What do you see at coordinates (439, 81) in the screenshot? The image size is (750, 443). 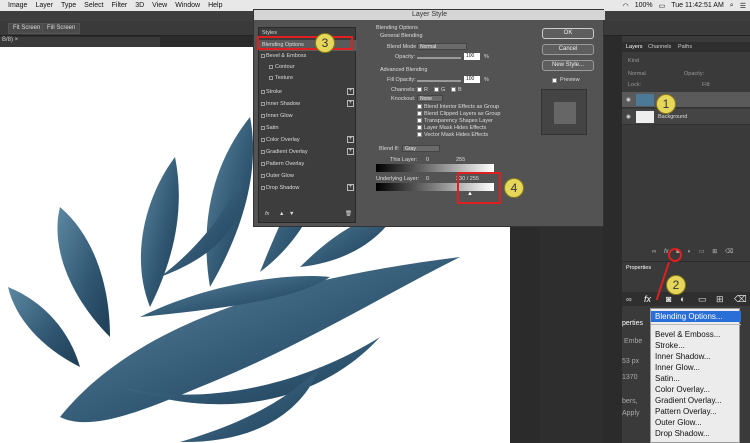 I see `fill-opacity-slider` at bounding box center [439, 81].